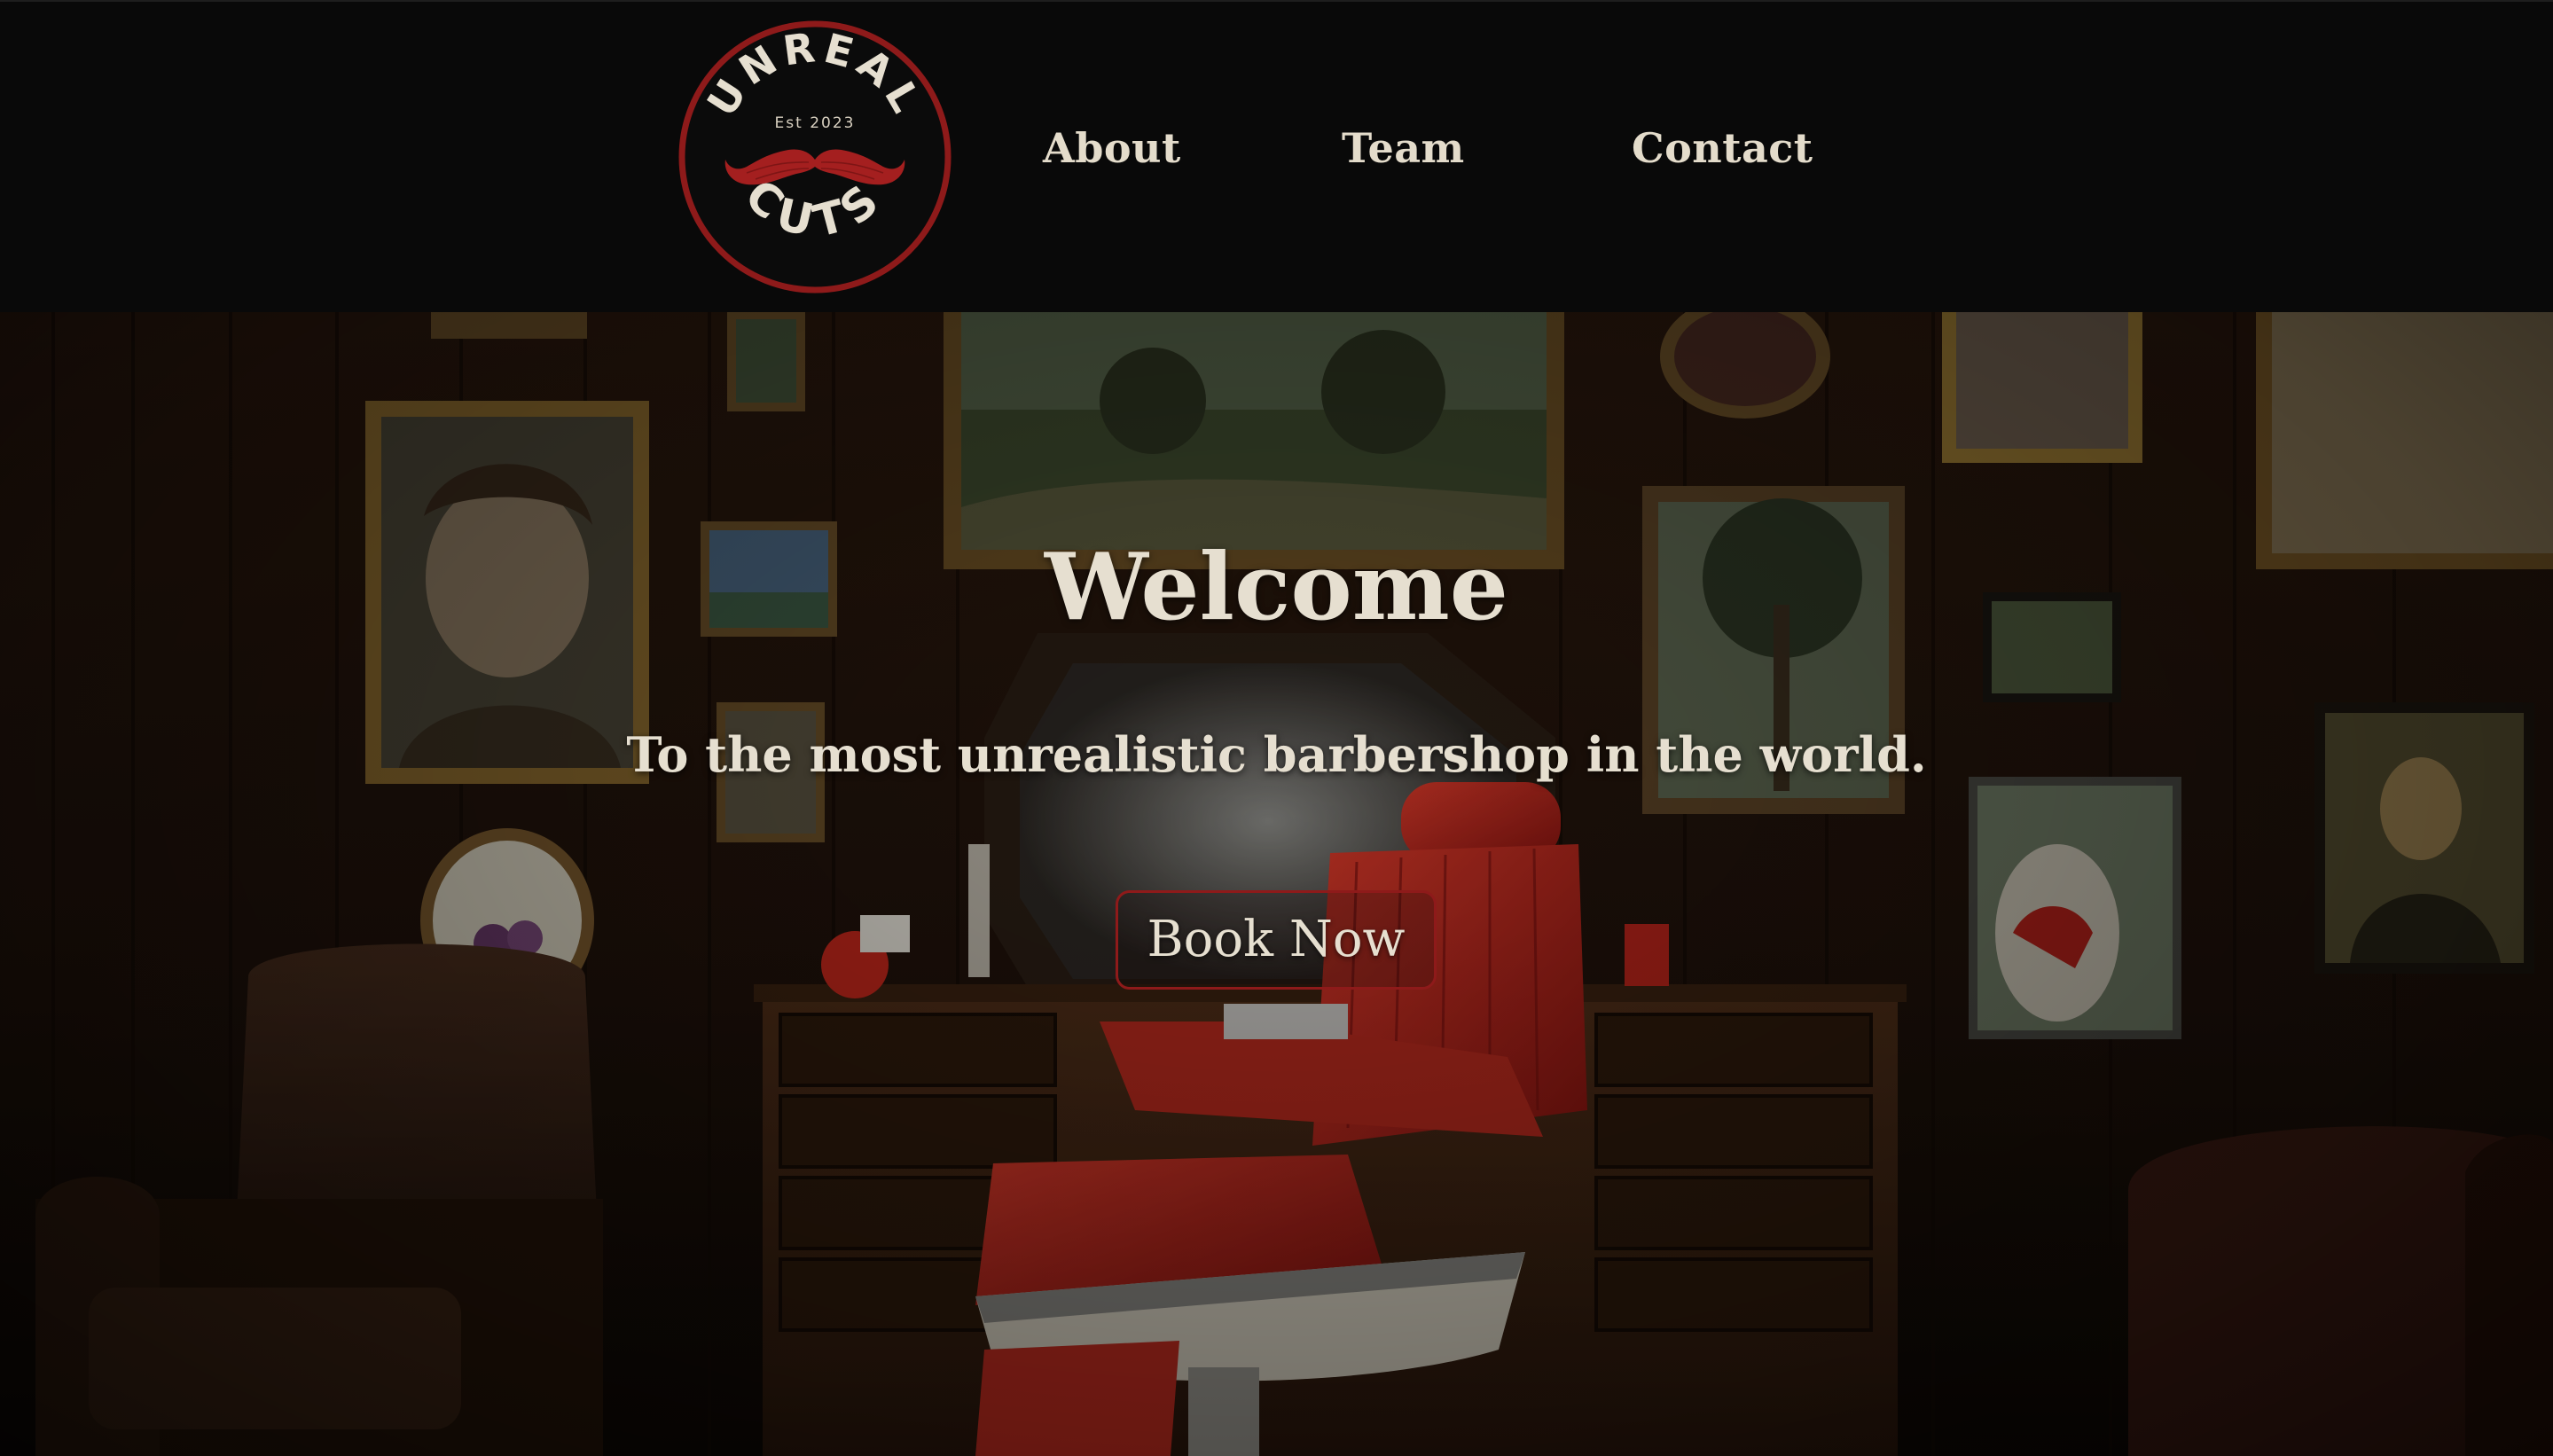  Describe the element at coordinates (1723, 148) in the screenshot. I see `nav-link-contact: Contact` at that location.